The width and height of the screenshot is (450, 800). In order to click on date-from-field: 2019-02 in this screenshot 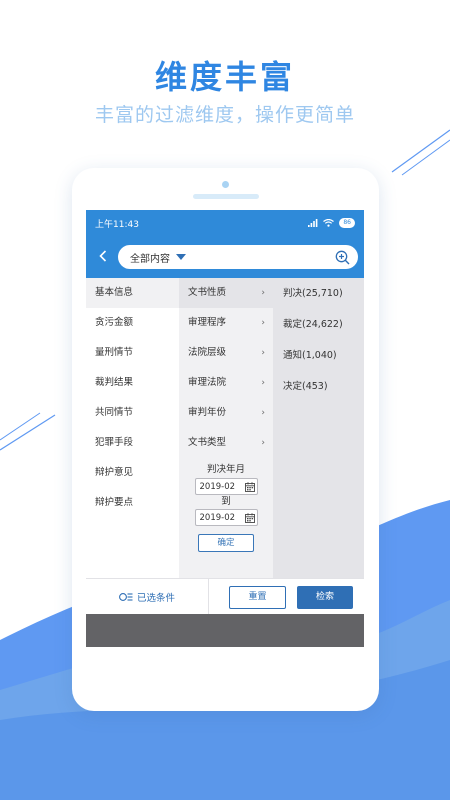, I will do `click(226, 486)`.